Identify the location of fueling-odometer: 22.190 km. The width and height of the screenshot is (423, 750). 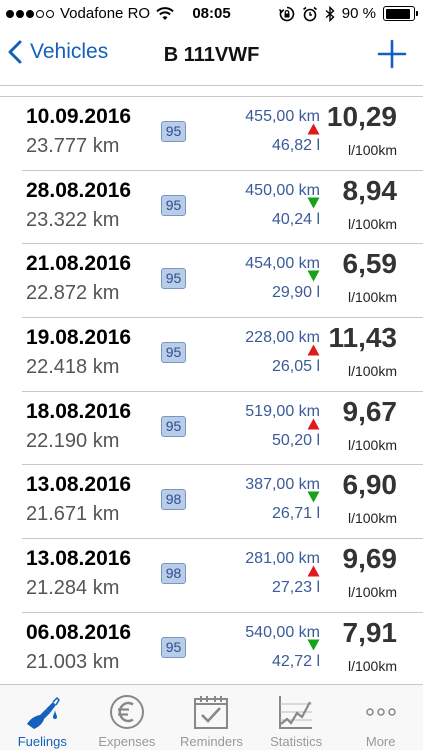
(73, 440).